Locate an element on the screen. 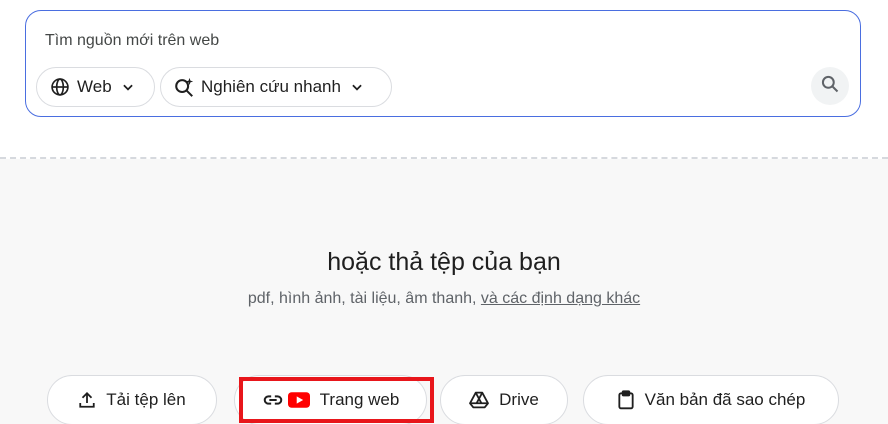 The width and height of the screenshot is (888, 424). globe-icon is located at coordinates (60, 87).